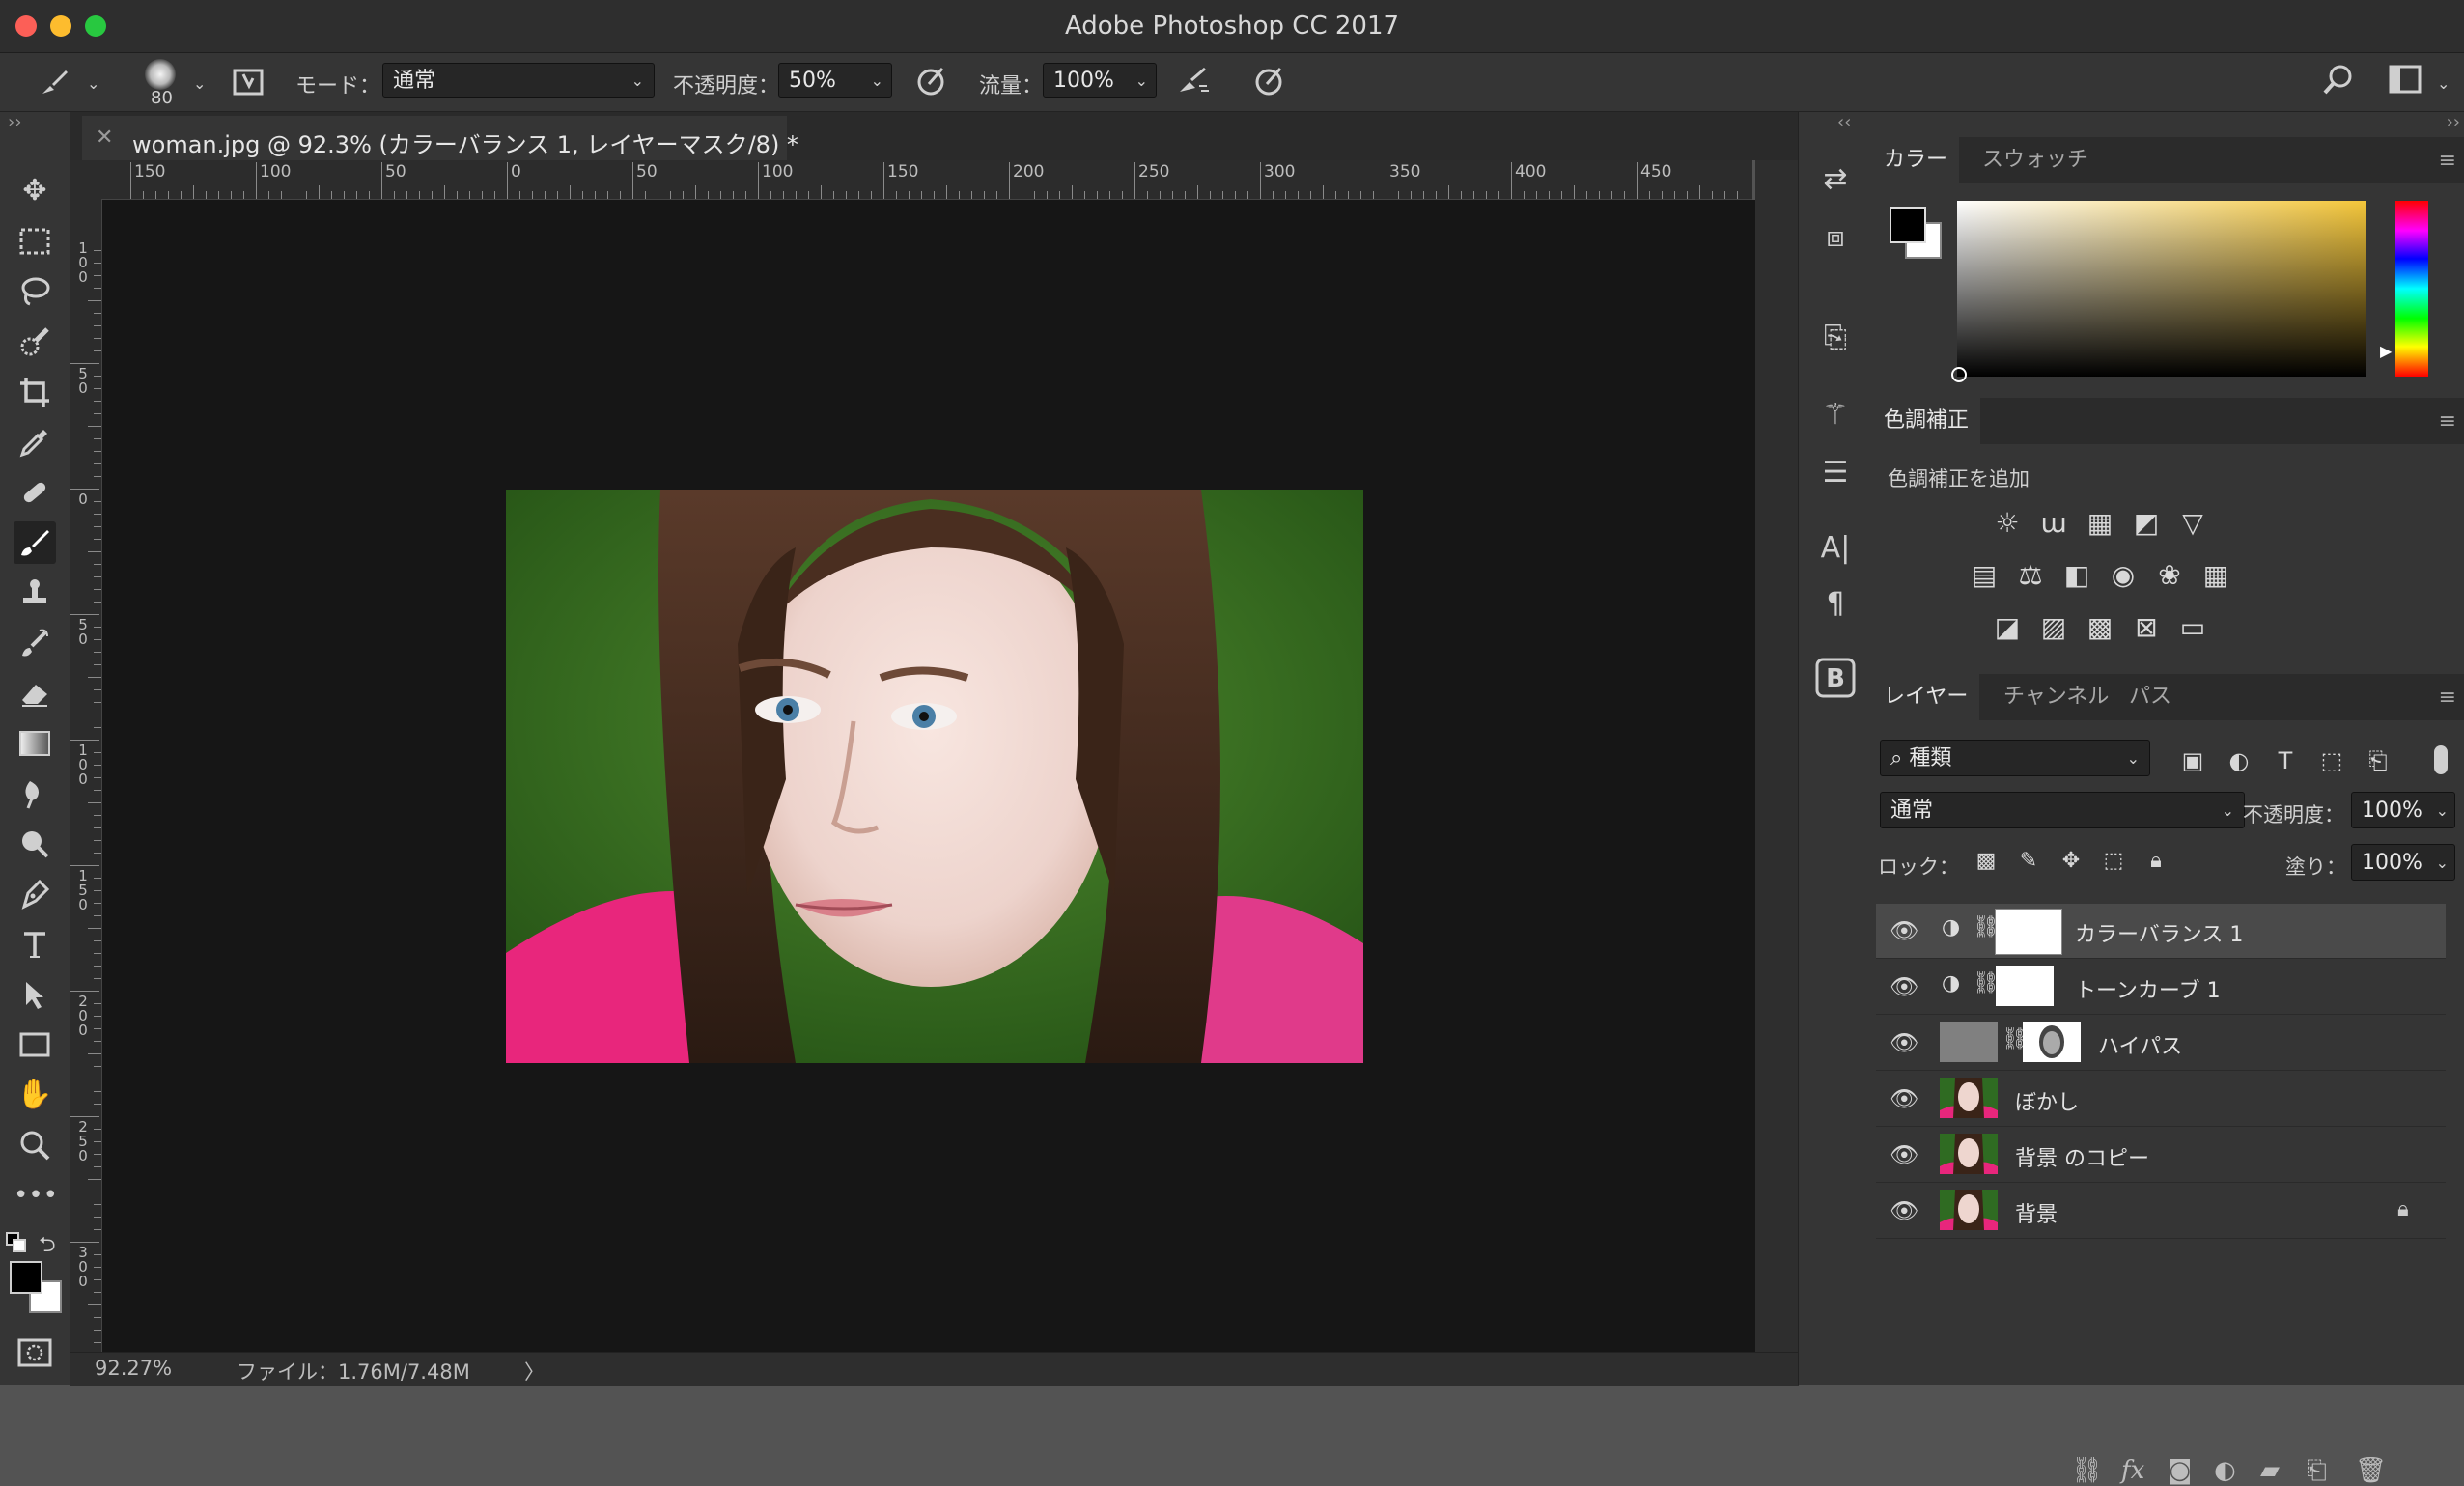 Image resolution: width=2464 pixels, height=1486 pixels. Describe the element at coordinates (35, 1044) in the screenshot. I see `rectangle-tool-icon` at that location.